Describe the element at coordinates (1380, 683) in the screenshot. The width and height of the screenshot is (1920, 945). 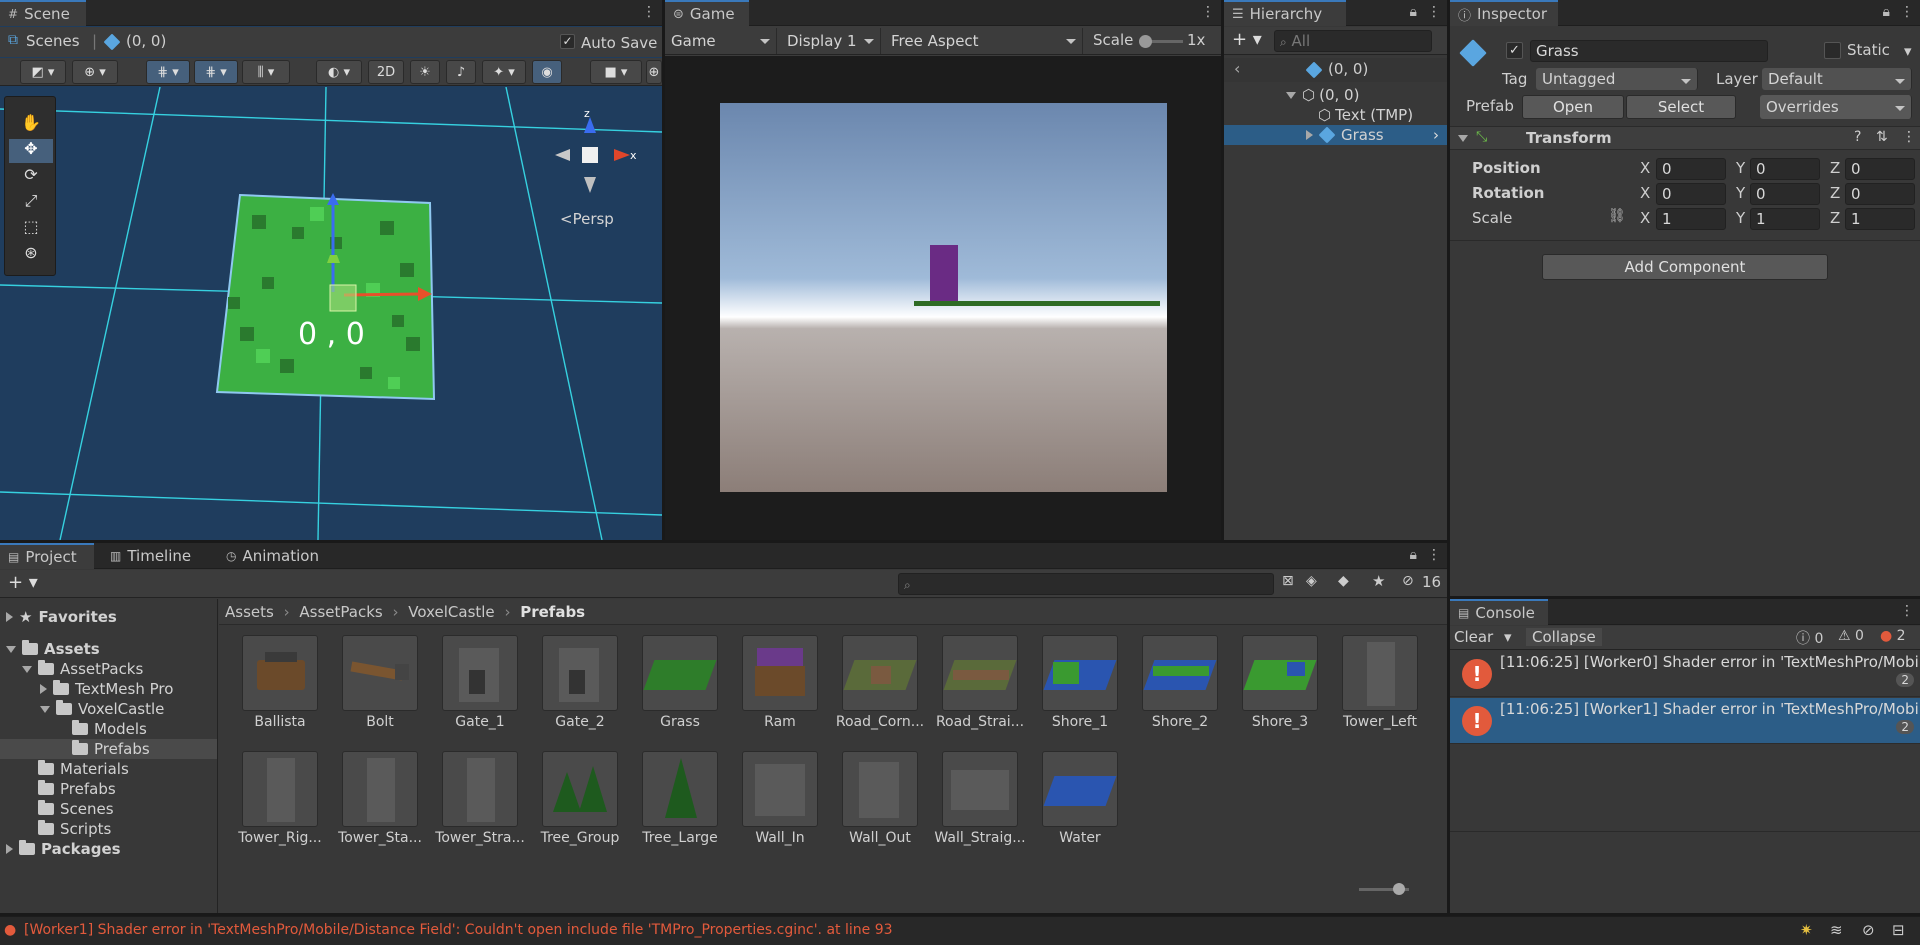
I see `asset-tower-left: Tower_Left` at that location.